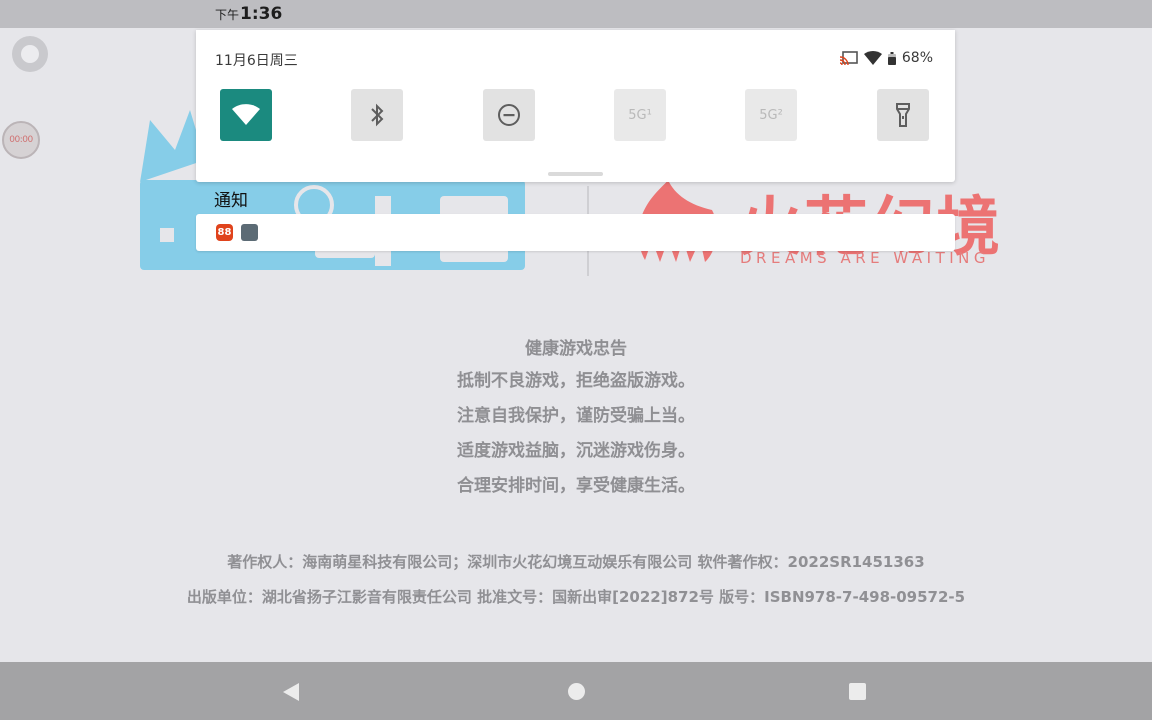  Describe the element at coordinates (576, 349) in the screenshot. I see `health-title: 健康游戏忠告` at that location.